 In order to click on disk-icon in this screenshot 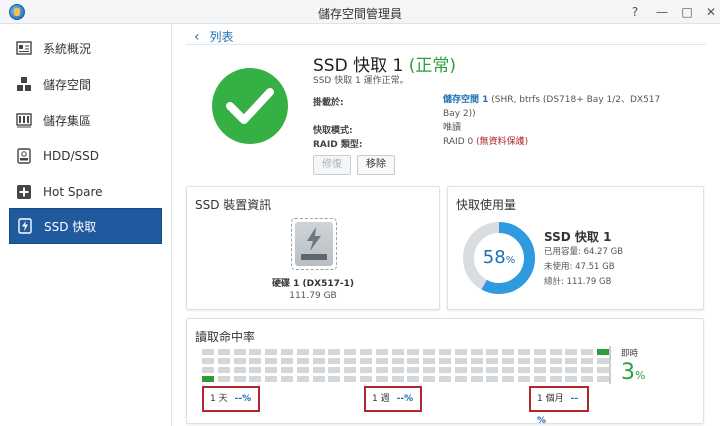, I will do `click(24, 156)`.